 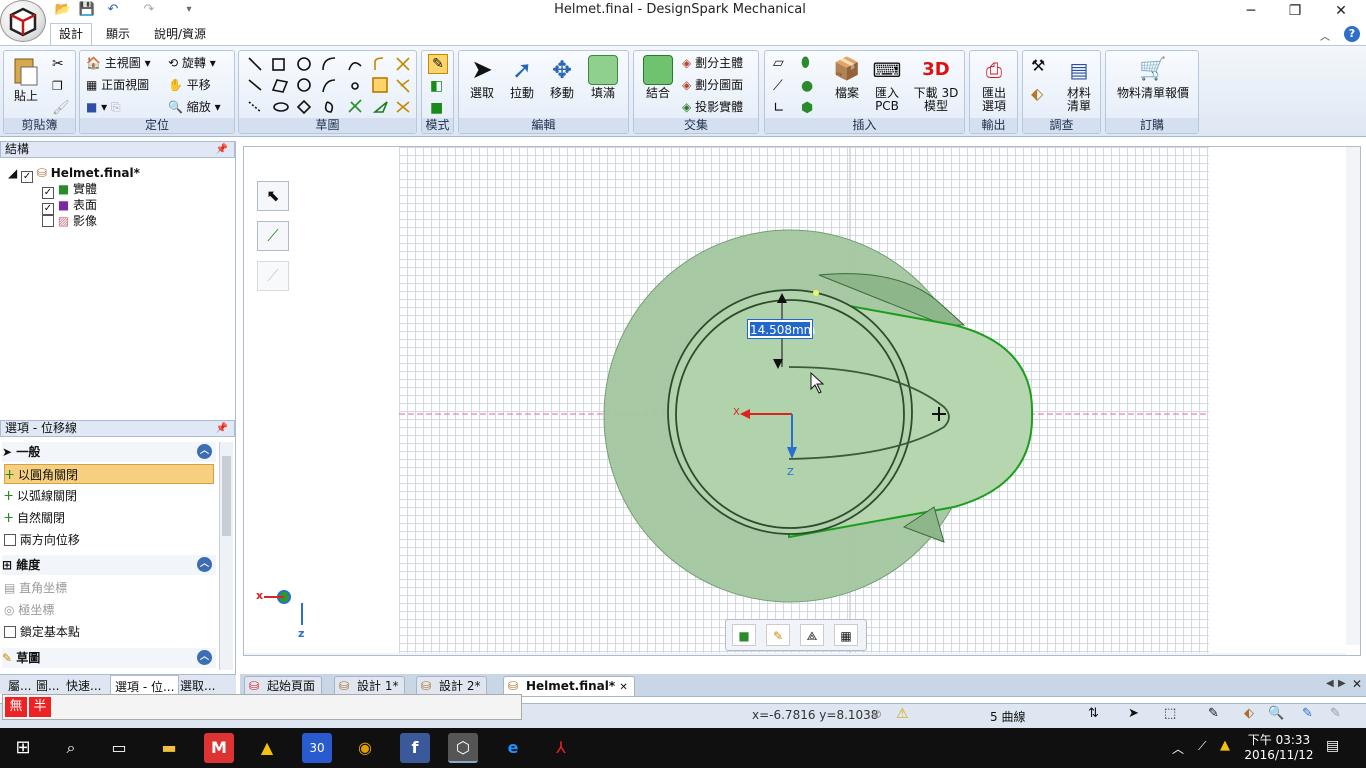 What do you see at coordinates (1037, 94) in the screenshot?
I see `mass-icon: ⬖` at bounding box center [1037, 94].